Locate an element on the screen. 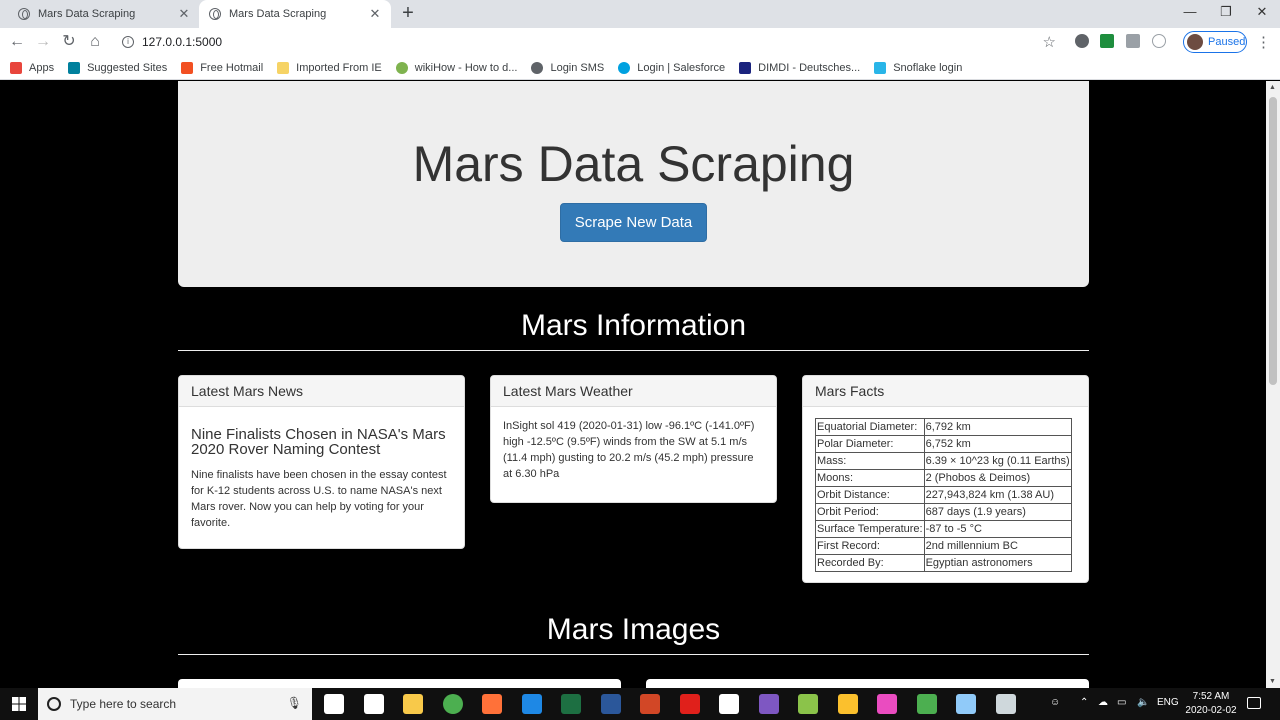 This screenshot has height=720, width=1280. cloud-icon: ☁ is located at coordinates (1103, 702).